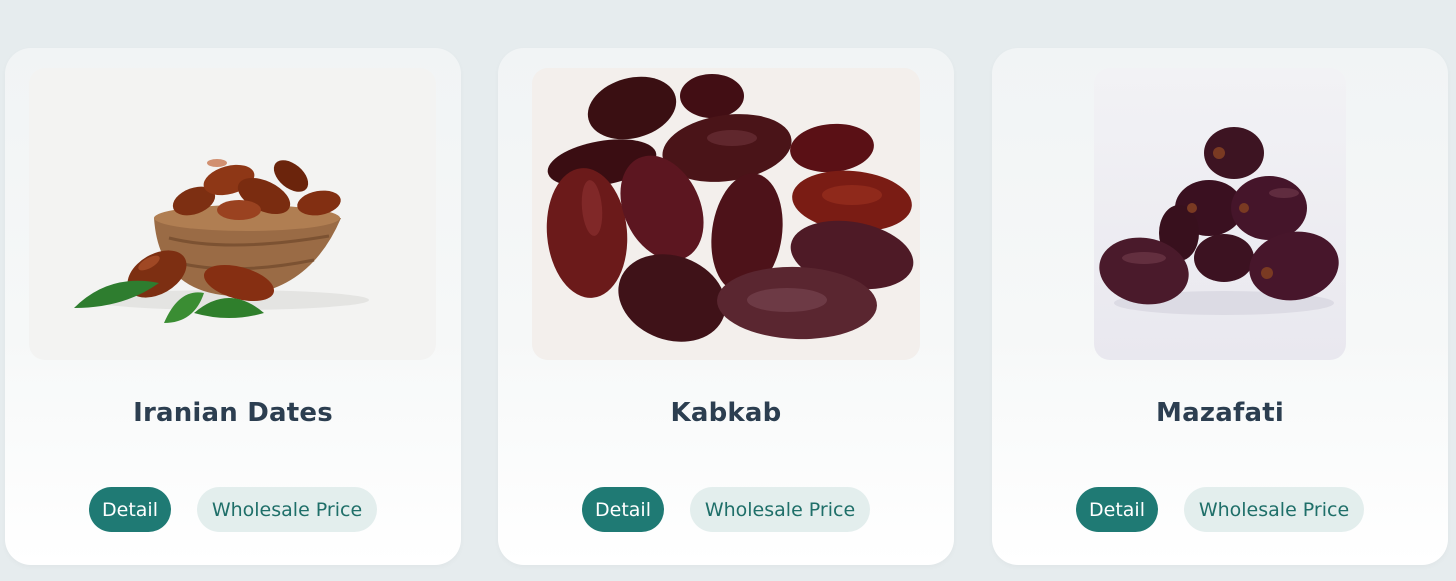  I want to click on product-image-kabkab, so click(726, 214).